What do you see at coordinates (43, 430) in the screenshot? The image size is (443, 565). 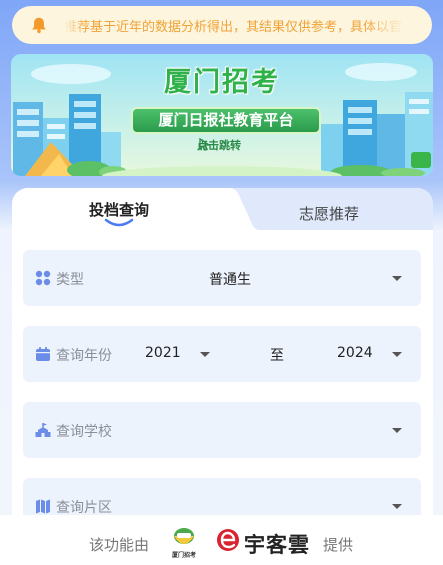 I see `school-icon` at bounding box center [43, 430].